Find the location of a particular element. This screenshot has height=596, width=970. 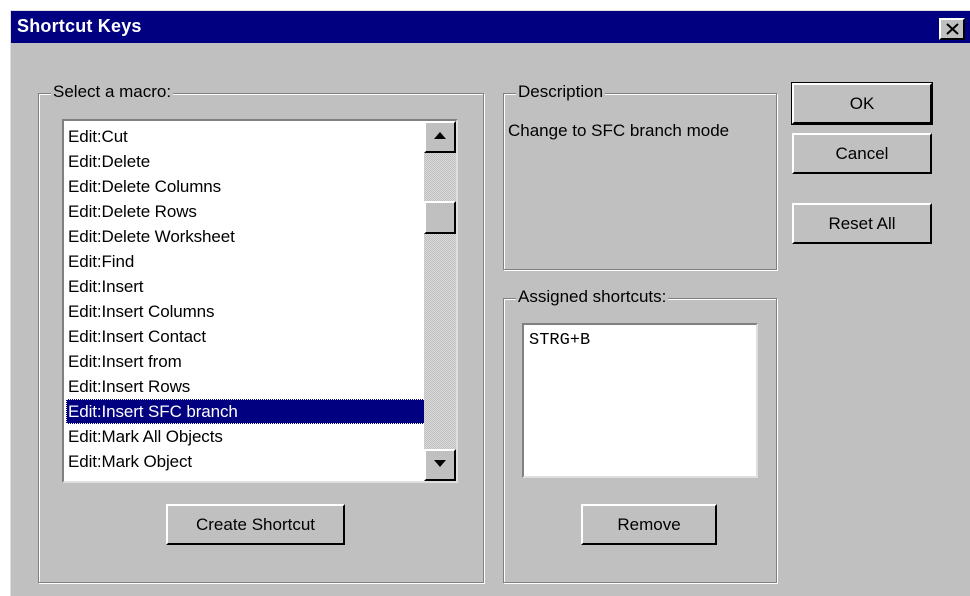

create-shortcut-button: Create Shortcut is located at coordinates (255, 524).